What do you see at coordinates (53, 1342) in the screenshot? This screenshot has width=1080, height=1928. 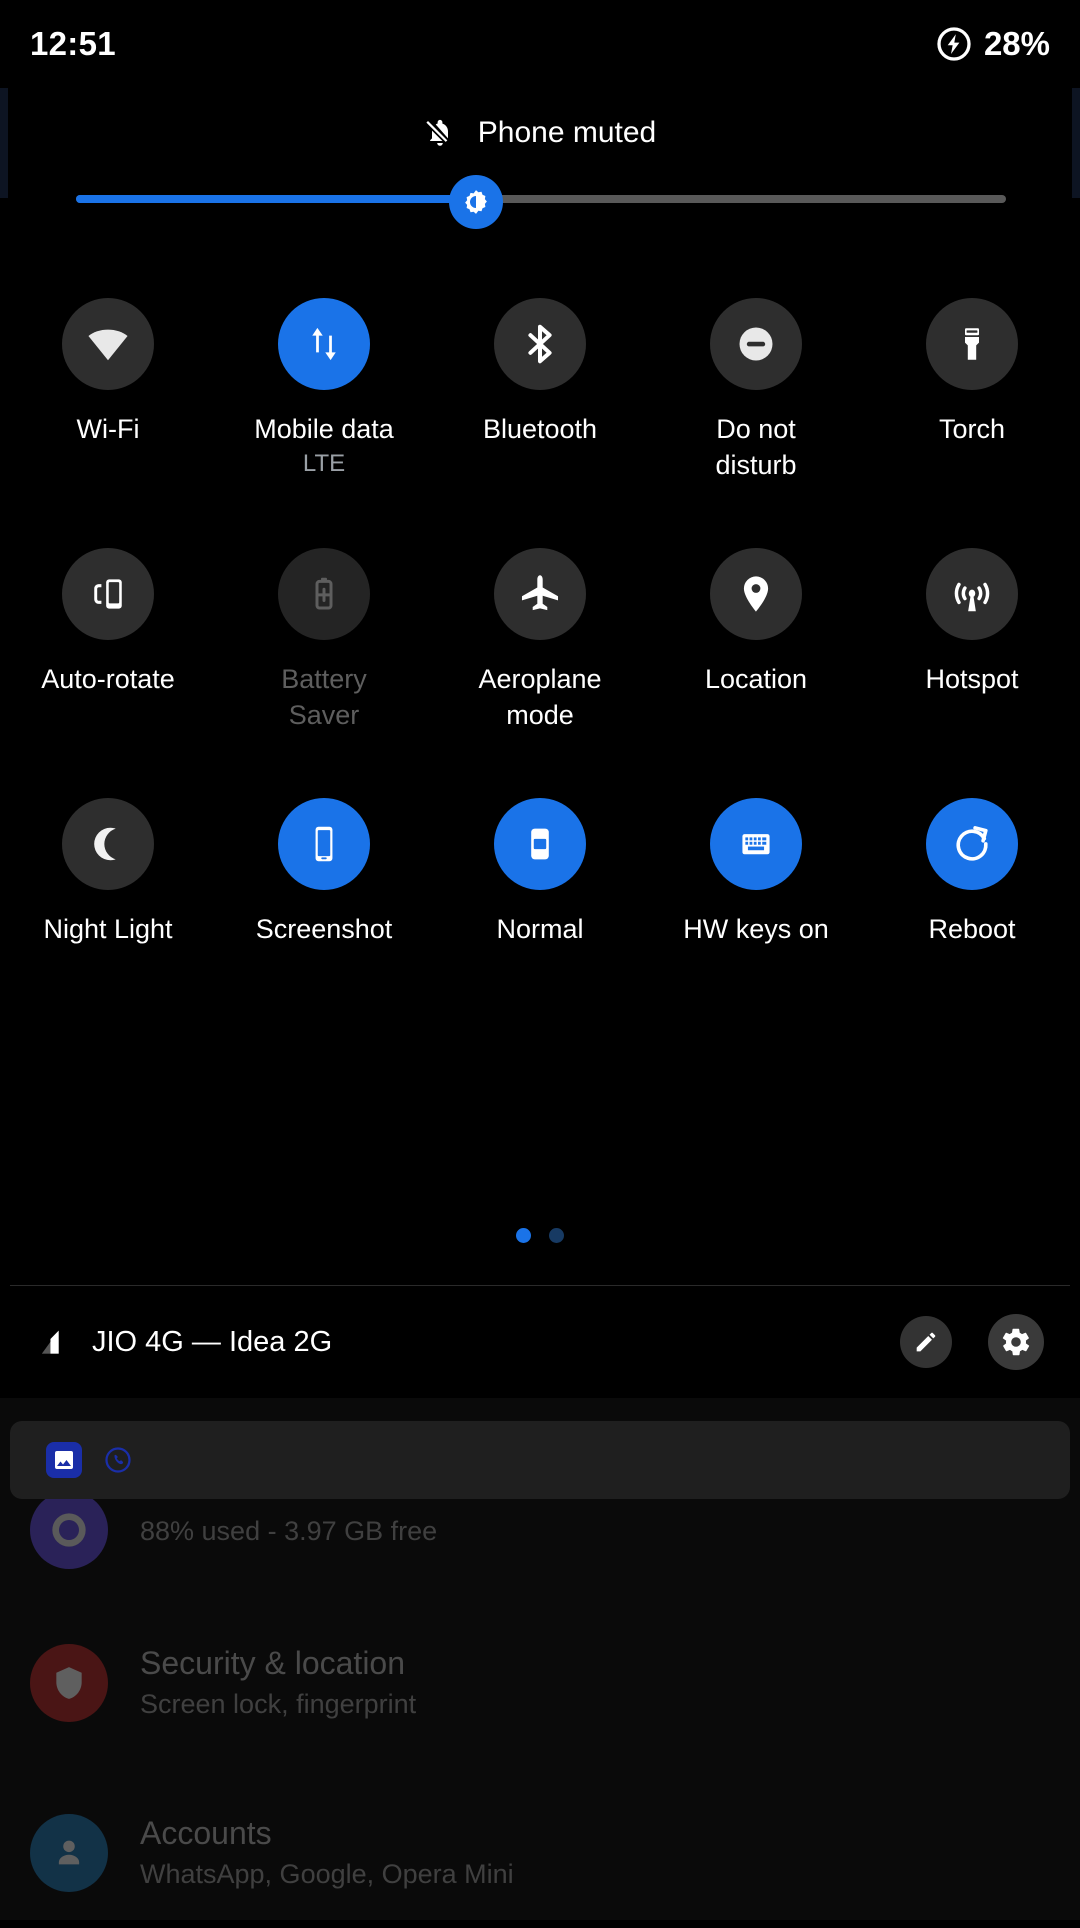 I see `signal-bars-icon` at bounding box center [53, 1342].